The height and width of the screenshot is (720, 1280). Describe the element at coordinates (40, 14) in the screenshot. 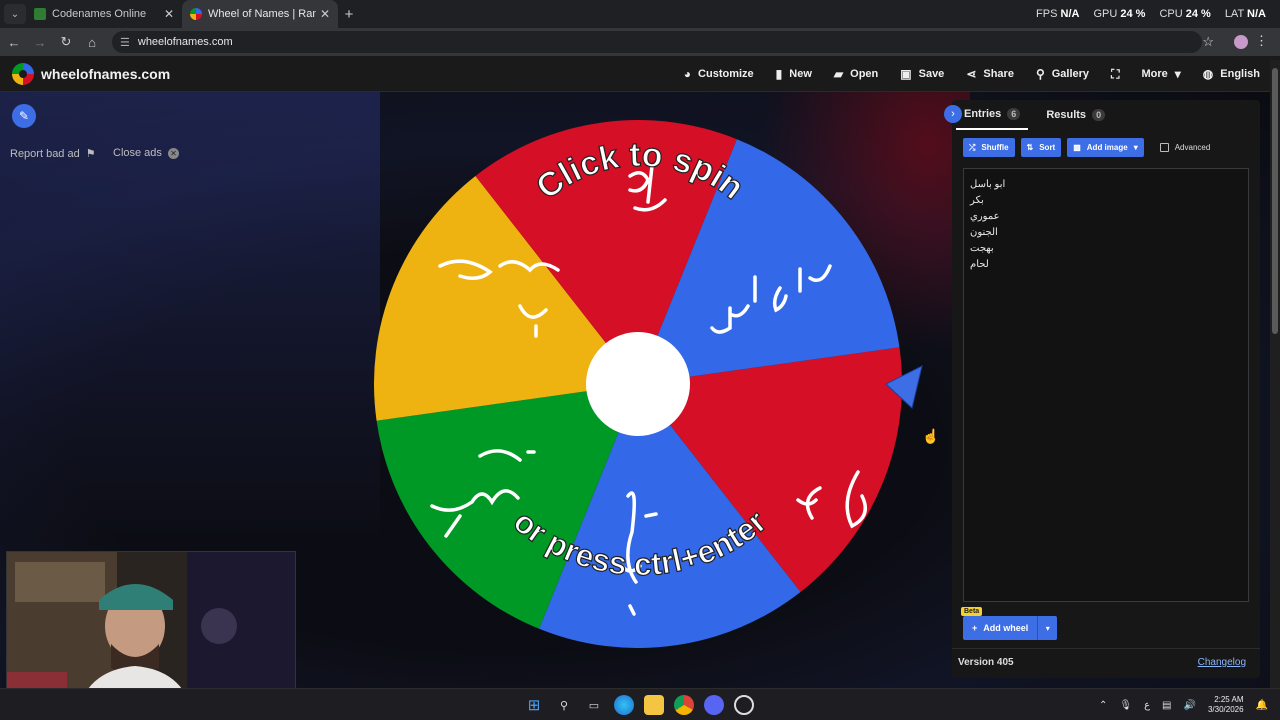

I see `codenames-favicon-icon` at that location.